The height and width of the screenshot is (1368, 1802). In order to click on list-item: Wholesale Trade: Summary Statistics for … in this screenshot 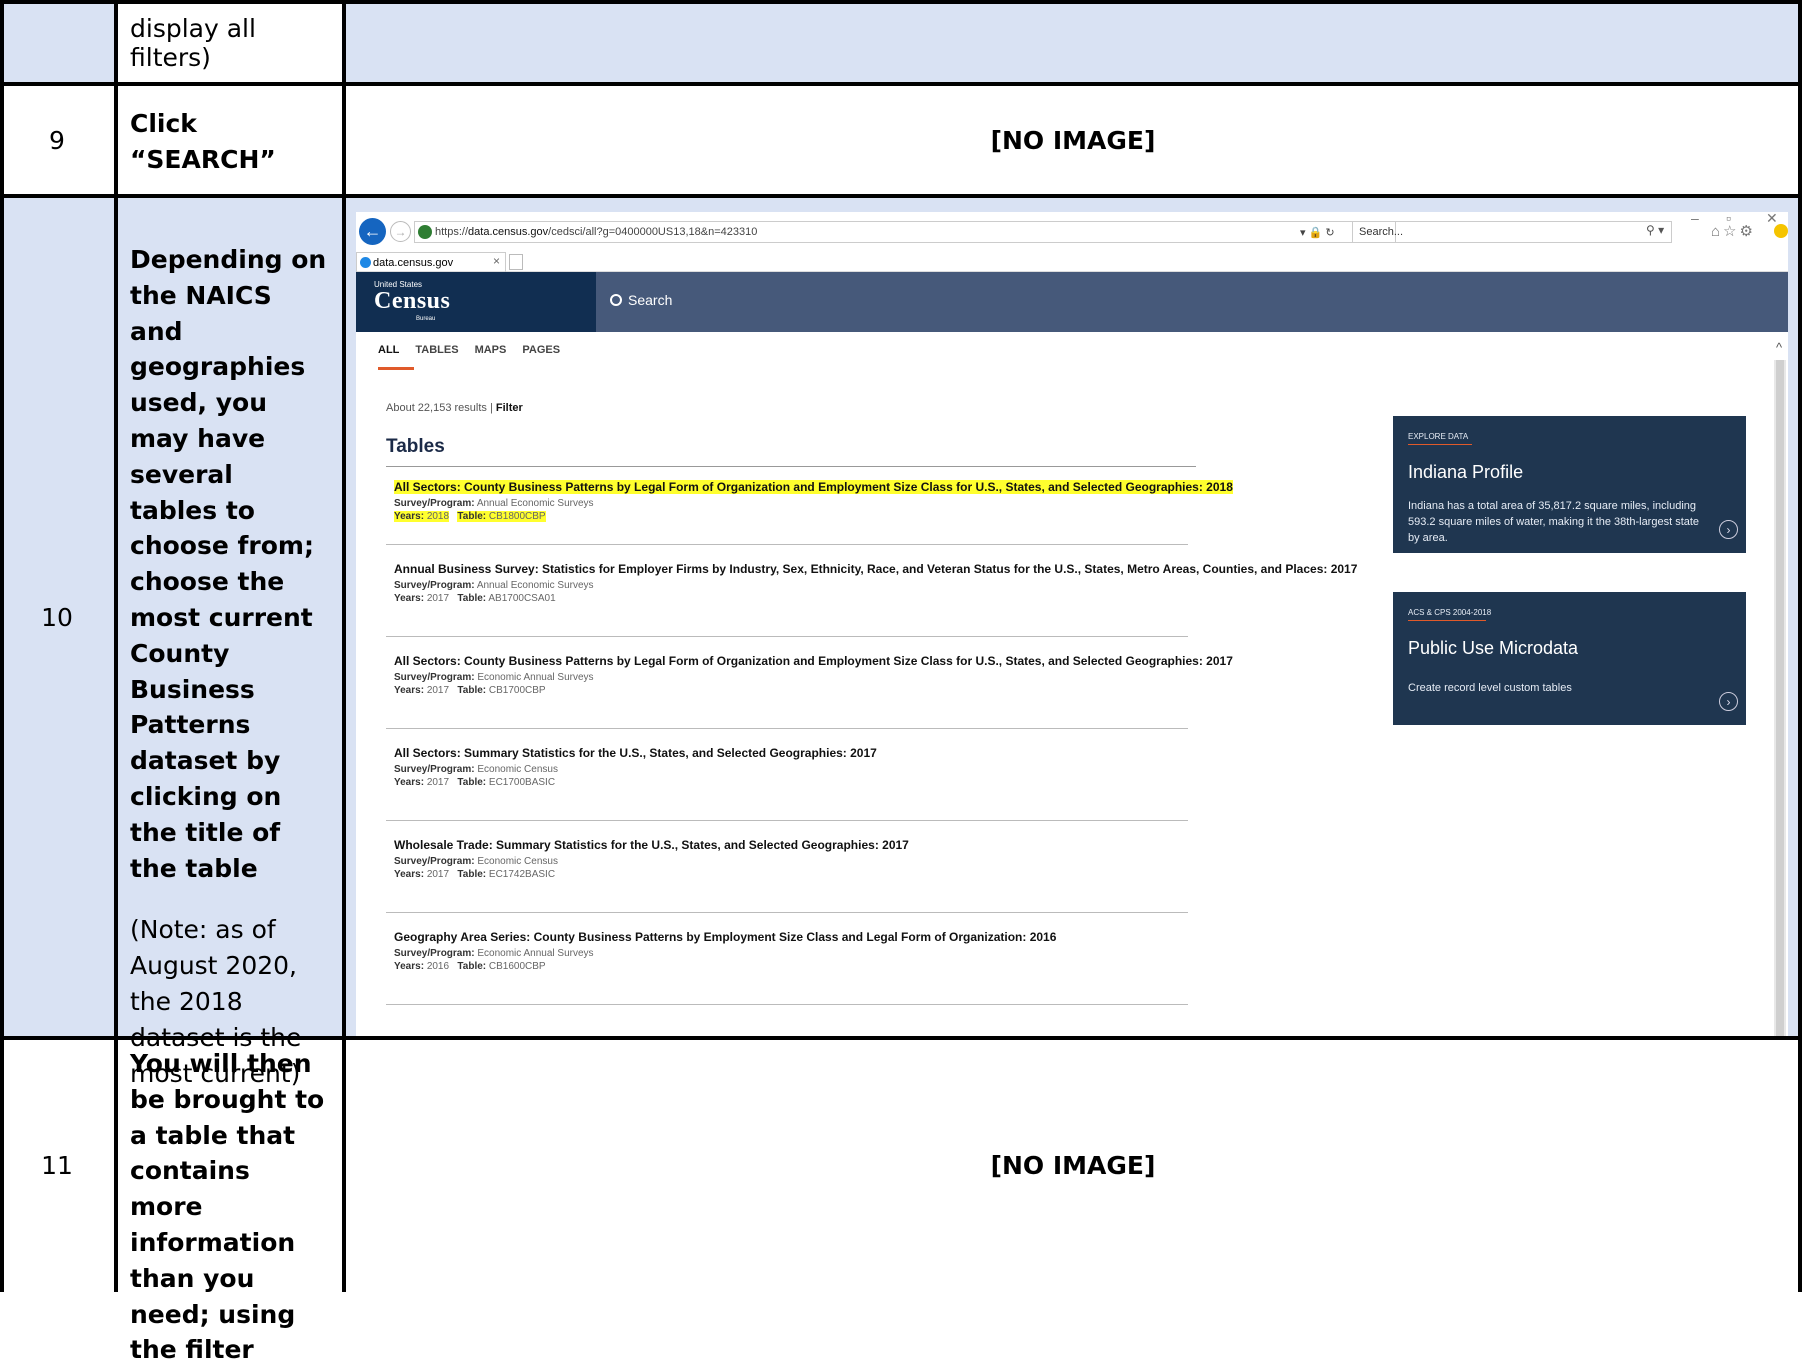, I will do `click(794, 859)`.